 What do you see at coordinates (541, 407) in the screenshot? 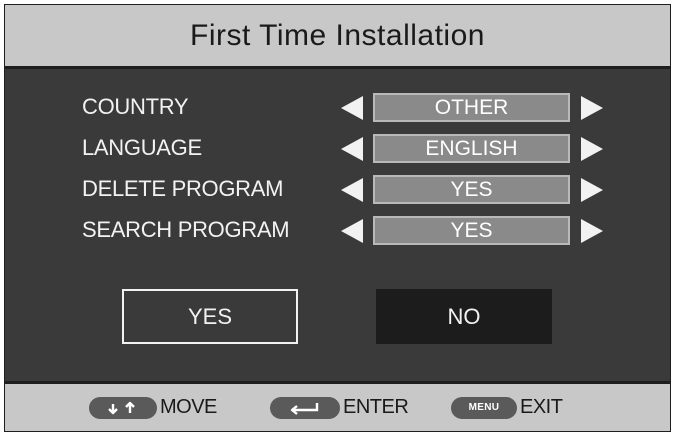
I see `exit-label: EXIT` at bounding box center [541, 407].